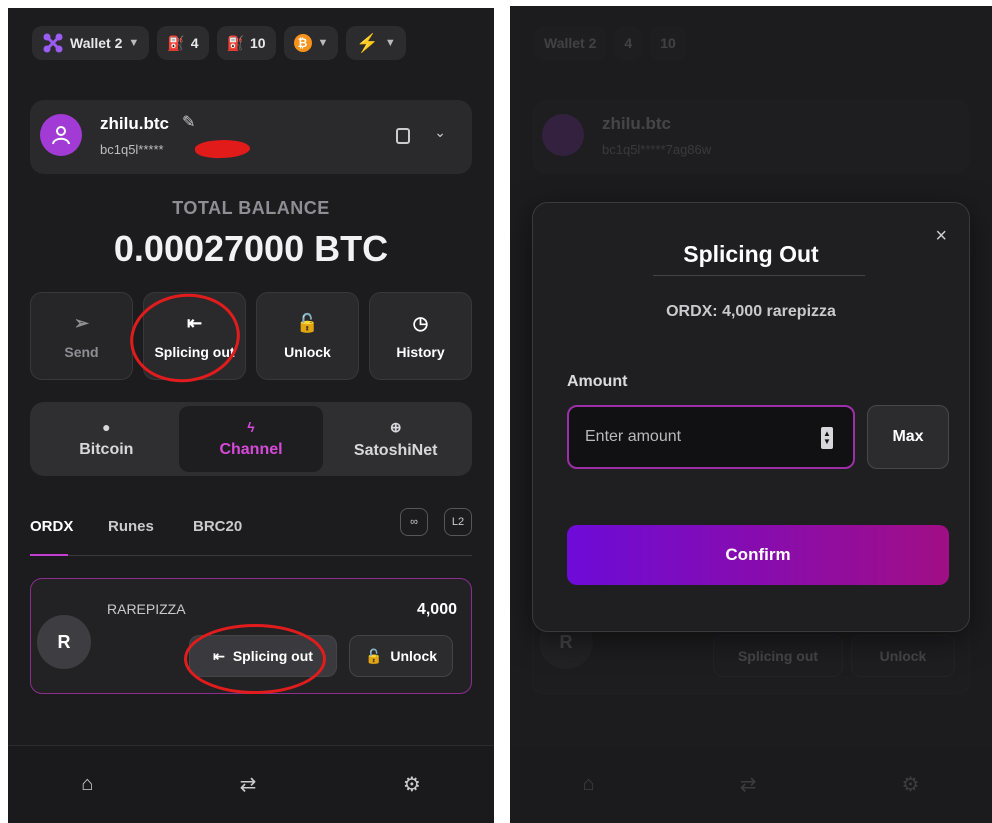 This screenshot has height=823, width=992. I want to click on network-tabs: ● Bitcoin ϟ Channel ⊕ SatoshiNet, so click(251, 439).